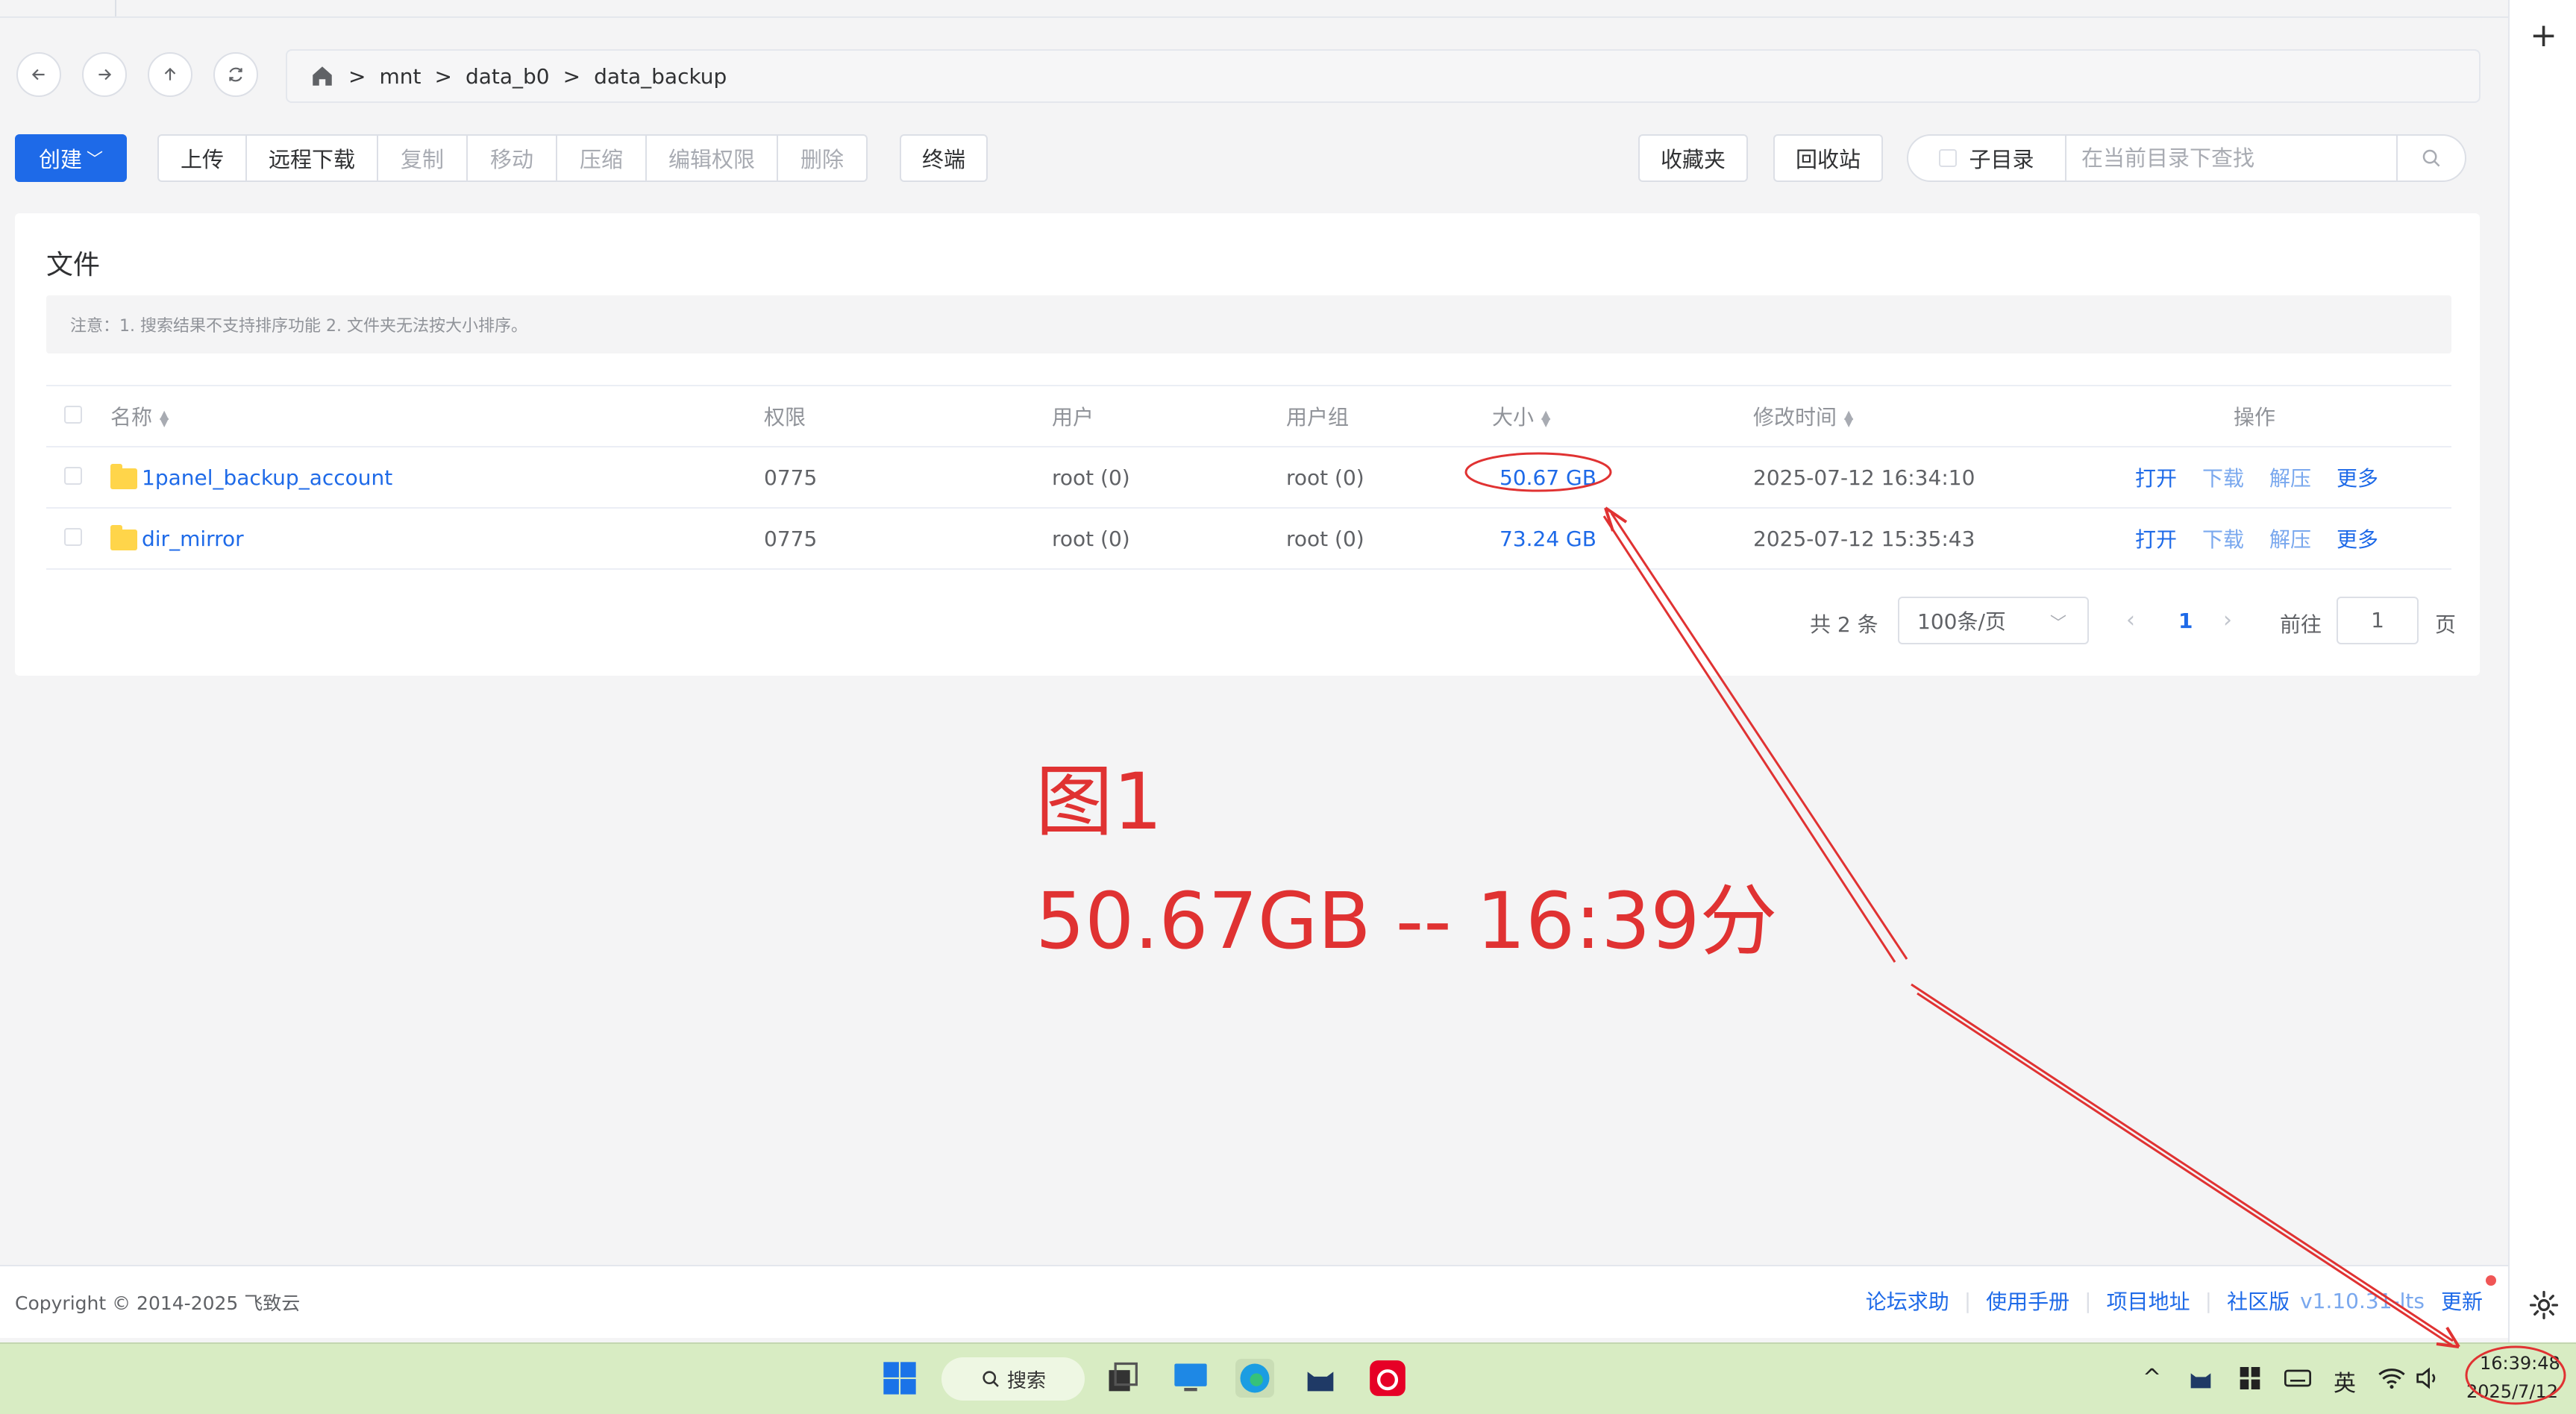  I want to click on page-unit-label: 页, so click(2446, 624).